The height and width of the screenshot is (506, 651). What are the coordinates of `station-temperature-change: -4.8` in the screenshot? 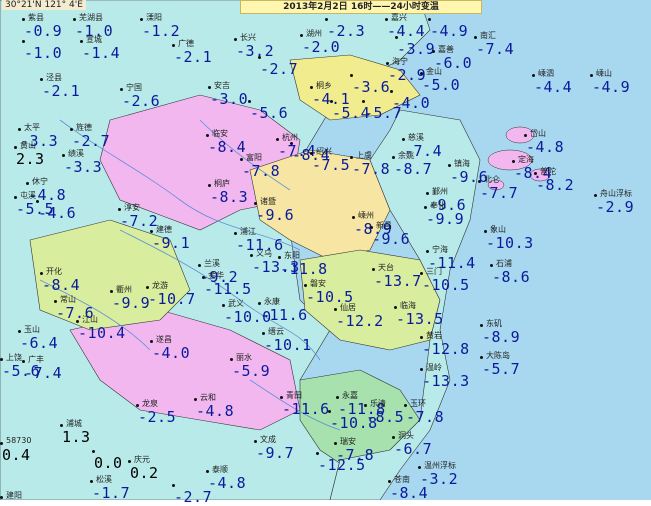 It's located at (227, 483).